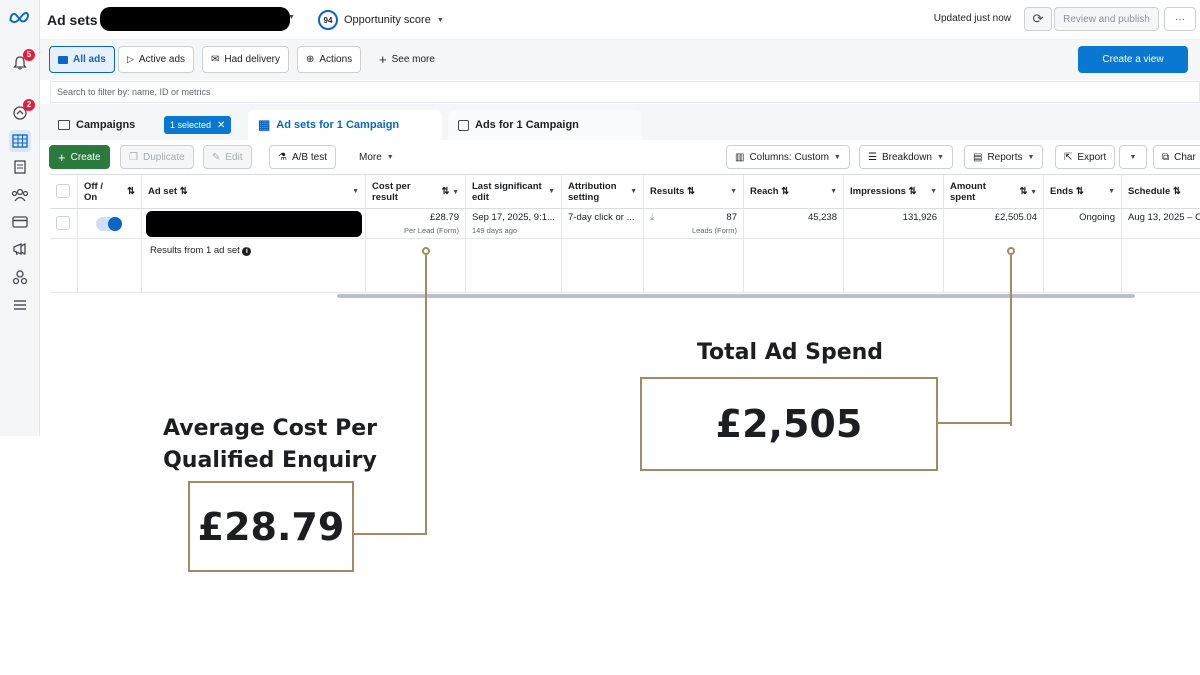  I want to click on header-ends: Ends ⇅ ▼, so click(1083, 192).